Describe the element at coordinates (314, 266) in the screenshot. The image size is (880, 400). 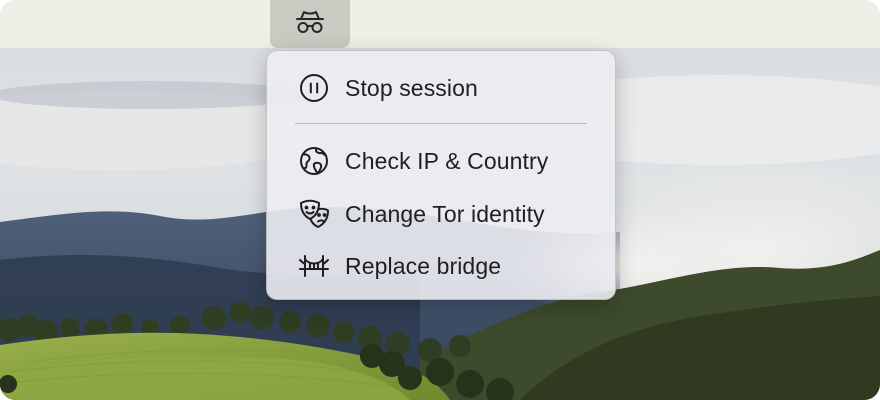
I see `bridge-icon` at that location.